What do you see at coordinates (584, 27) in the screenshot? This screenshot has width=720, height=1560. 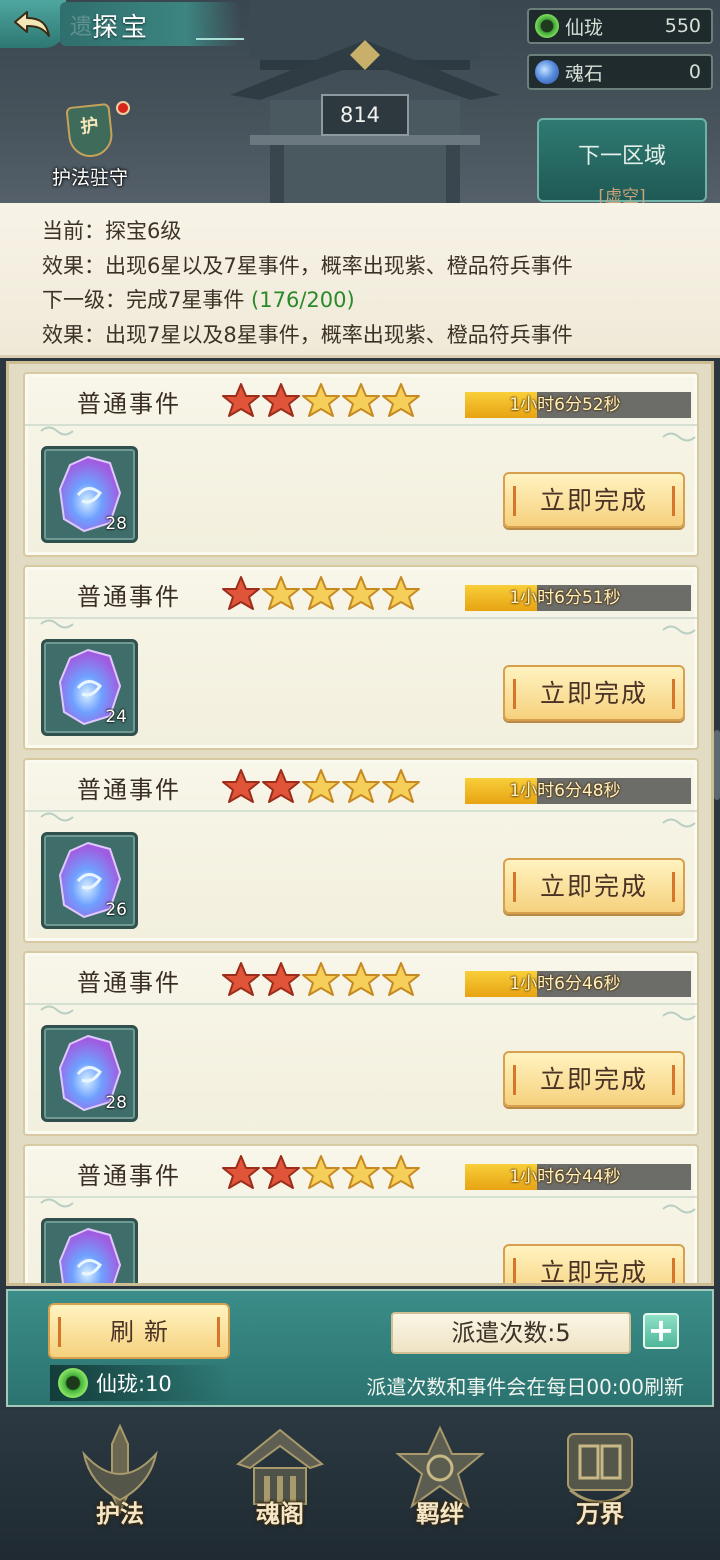 I see `resource-name: 仙珑` at bounding box center [584, 27].